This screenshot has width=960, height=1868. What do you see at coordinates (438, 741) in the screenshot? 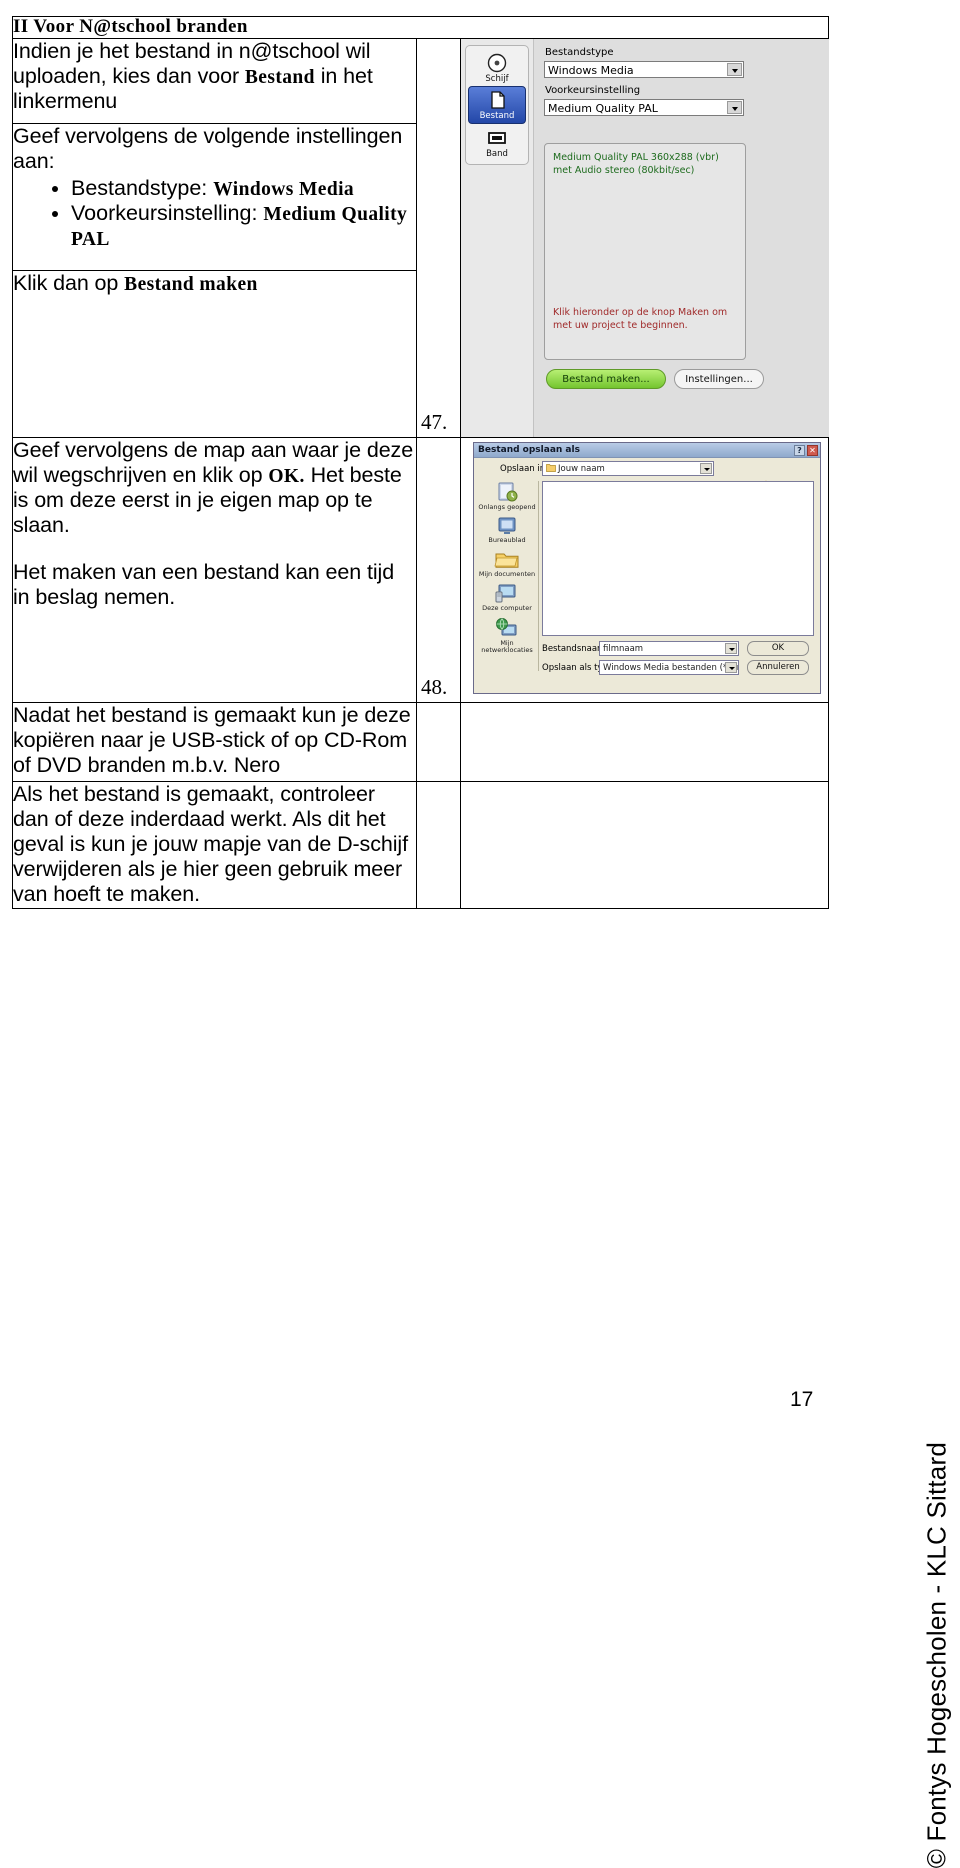
I see `empty-number-cell` at bounding box center [438, 741].